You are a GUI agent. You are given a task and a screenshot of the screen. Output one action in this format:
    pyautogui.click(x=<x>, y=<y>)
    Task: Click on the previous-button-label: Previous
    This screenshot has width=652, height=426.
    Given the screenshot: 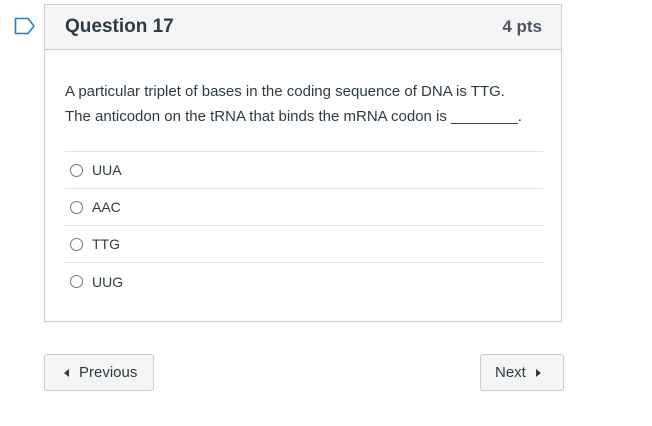 What is the action you would take?
    pyautogui.click(x=108, y=372)
    